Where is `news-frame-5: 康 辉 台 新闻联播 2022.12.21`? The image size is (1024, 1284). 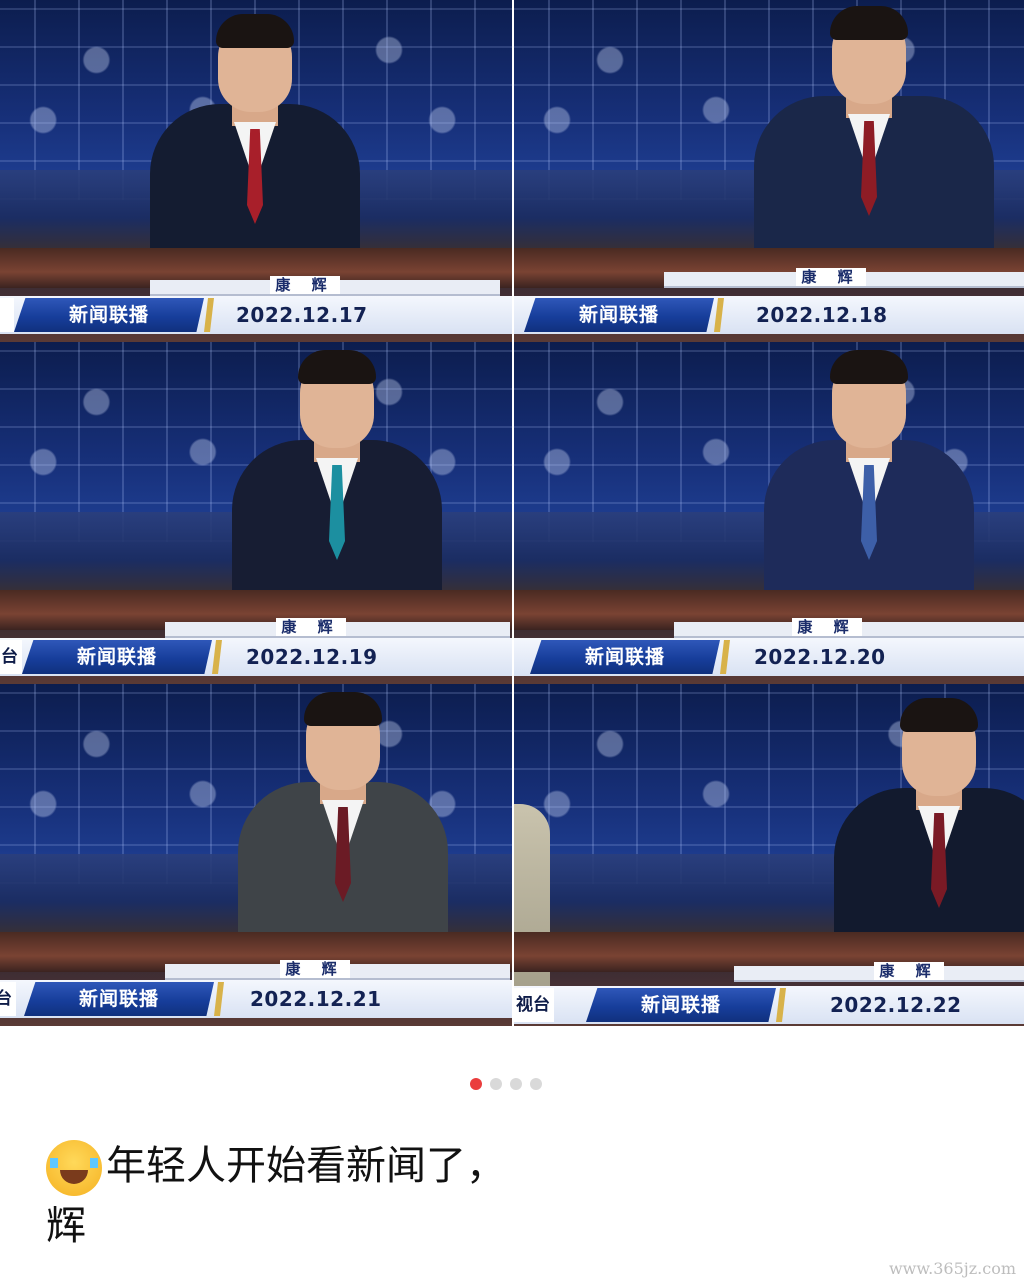 news-frame-5: 康 辉 台 新闻联播 2022.12.21 is located at coordinates (256, 855).